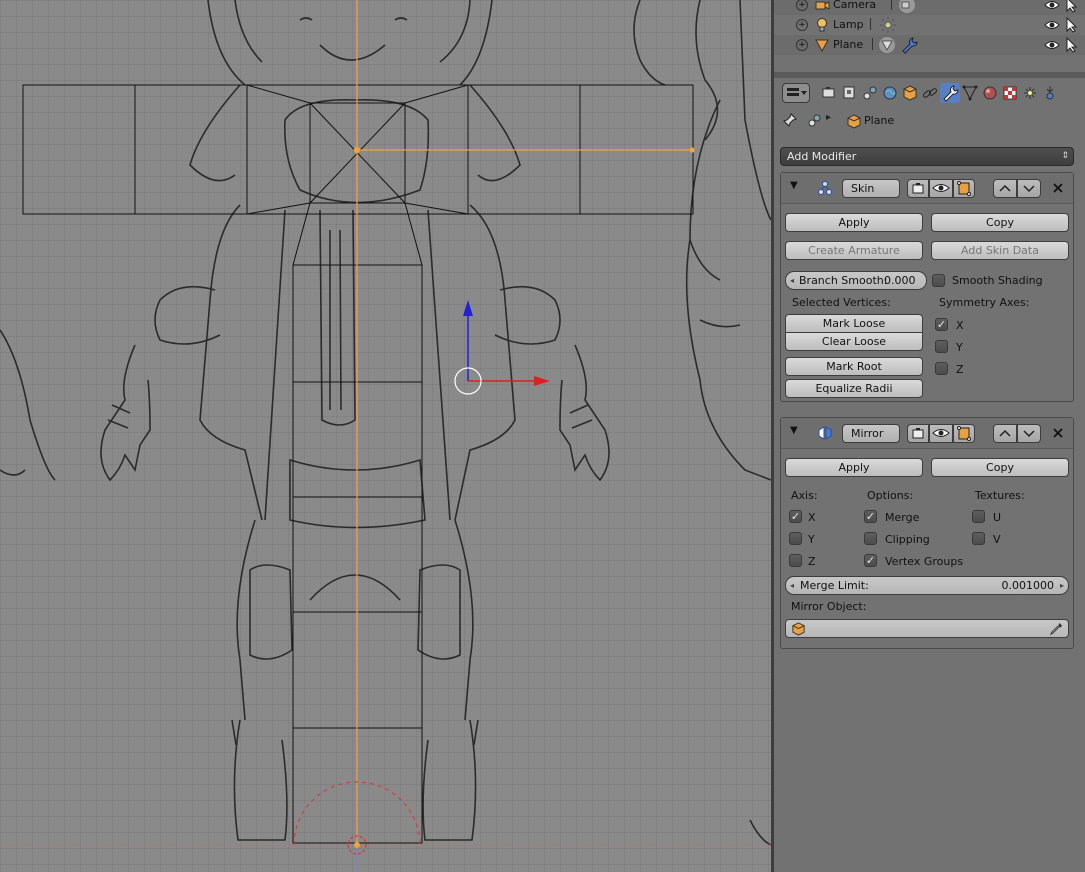  Describe the element at coordinates (1050, 93) in the screenshot. I see `physics-tab` at that location.